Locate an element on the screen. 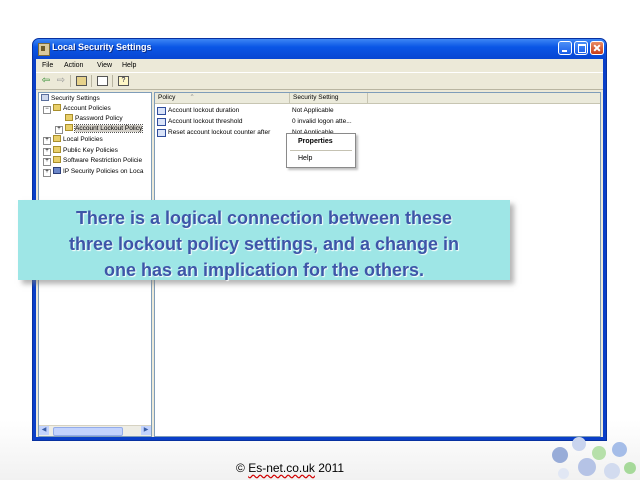 This screenshot has height=480, width=640. menu-separator is located at coordinates (321, 150).